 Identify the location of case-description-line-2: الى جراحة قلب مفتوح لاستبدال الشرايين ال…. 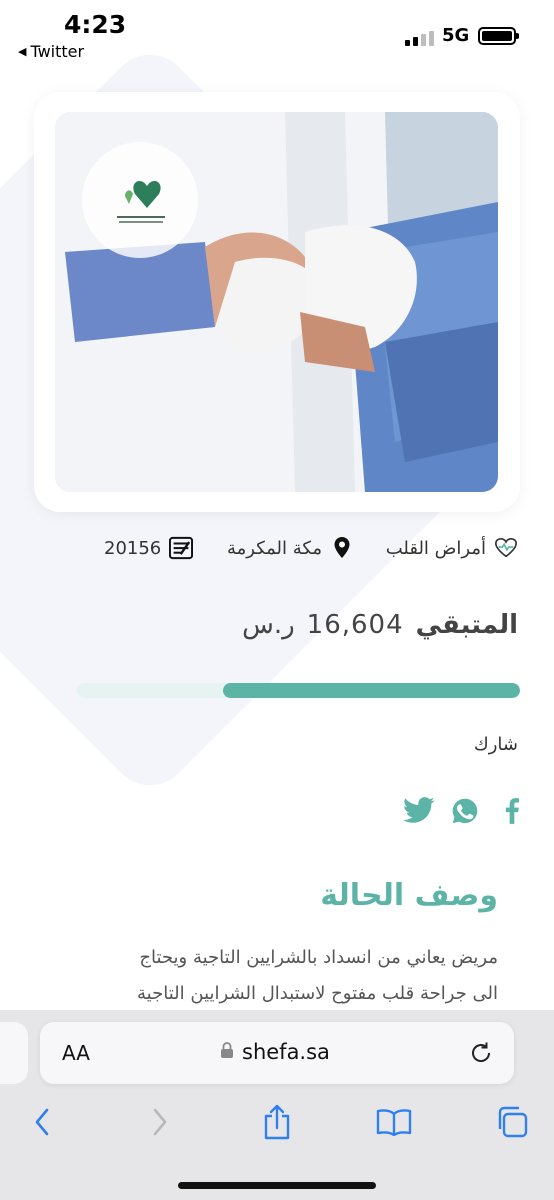
(317, 993).